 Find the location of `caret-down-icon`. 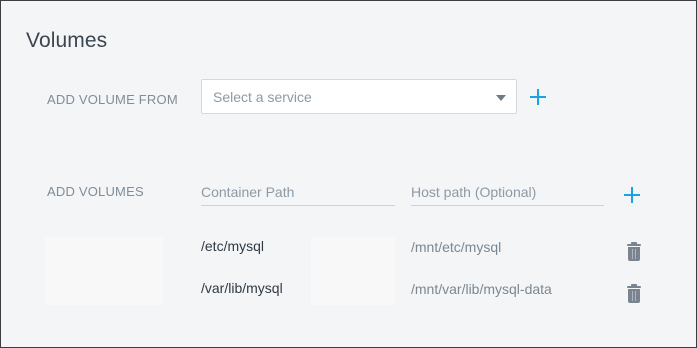

caret-down-icon is located at coordinates (501, 98).